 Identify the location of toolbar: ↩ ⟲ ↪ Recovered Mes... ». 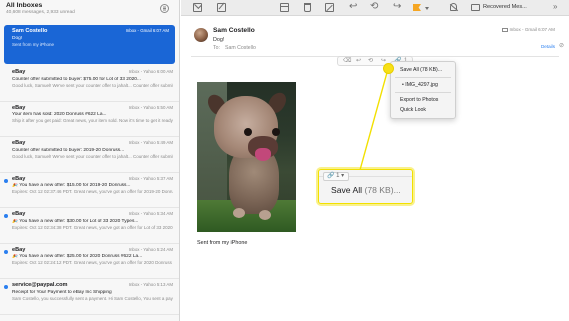
(375, 8).